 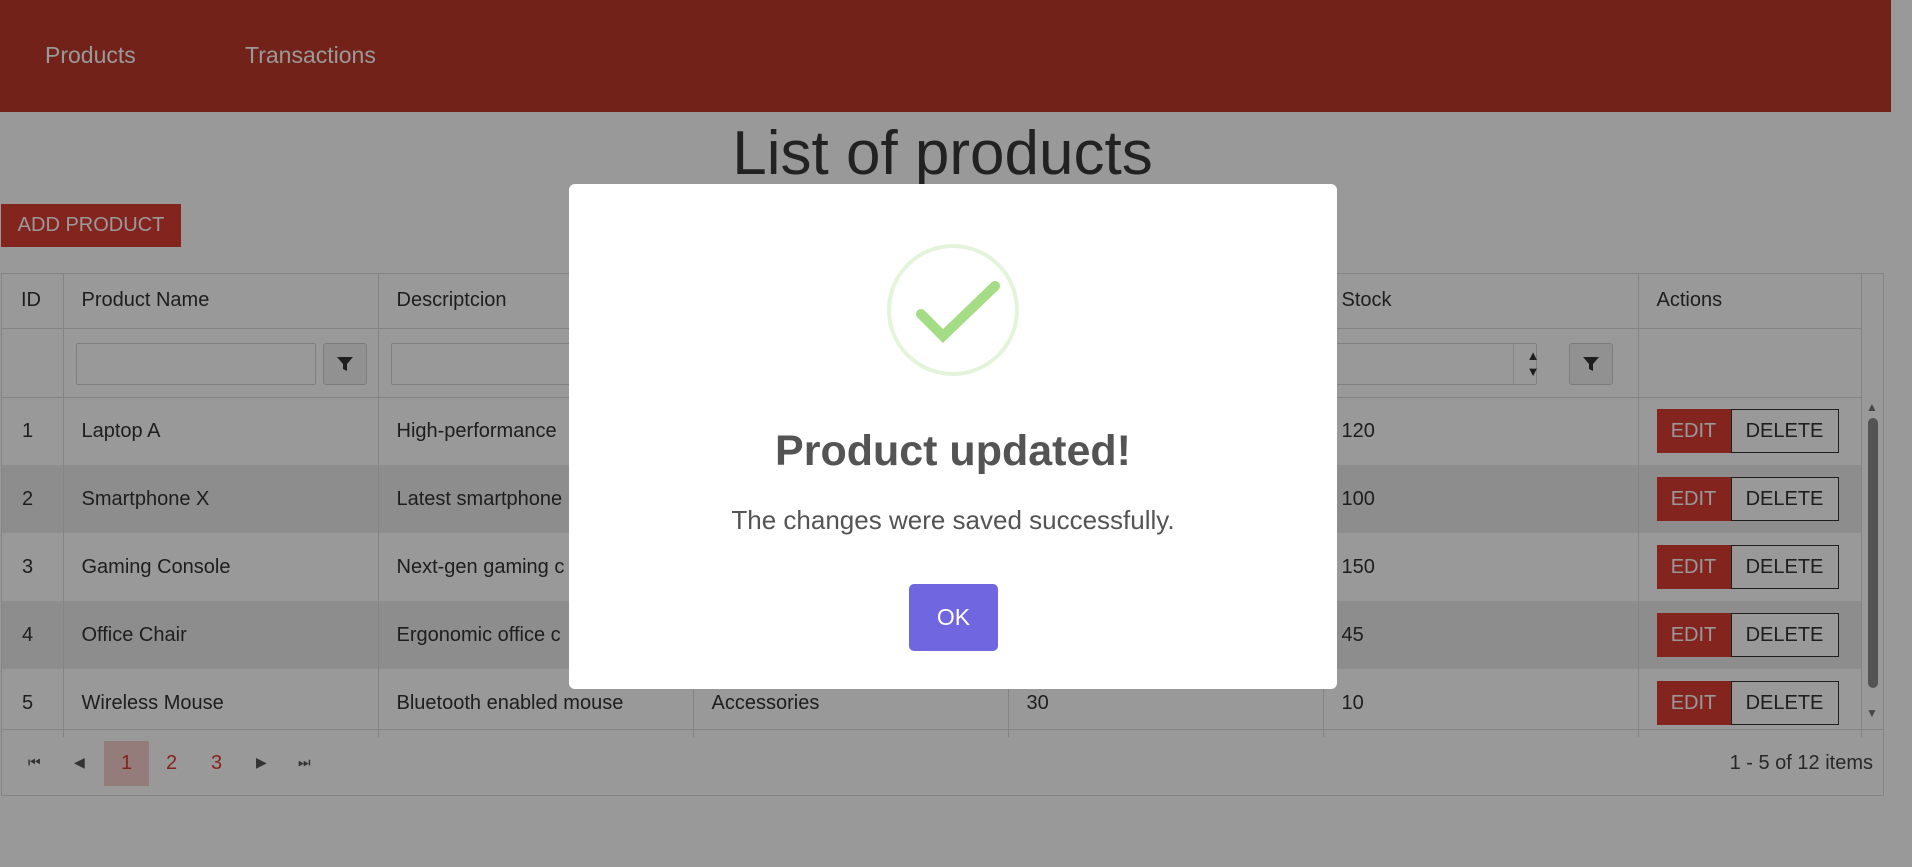 What do you see at coordinates (953, 451) in the screenshot?
I see `dialog-title: Product updated!` at bounding box center [953, 451].